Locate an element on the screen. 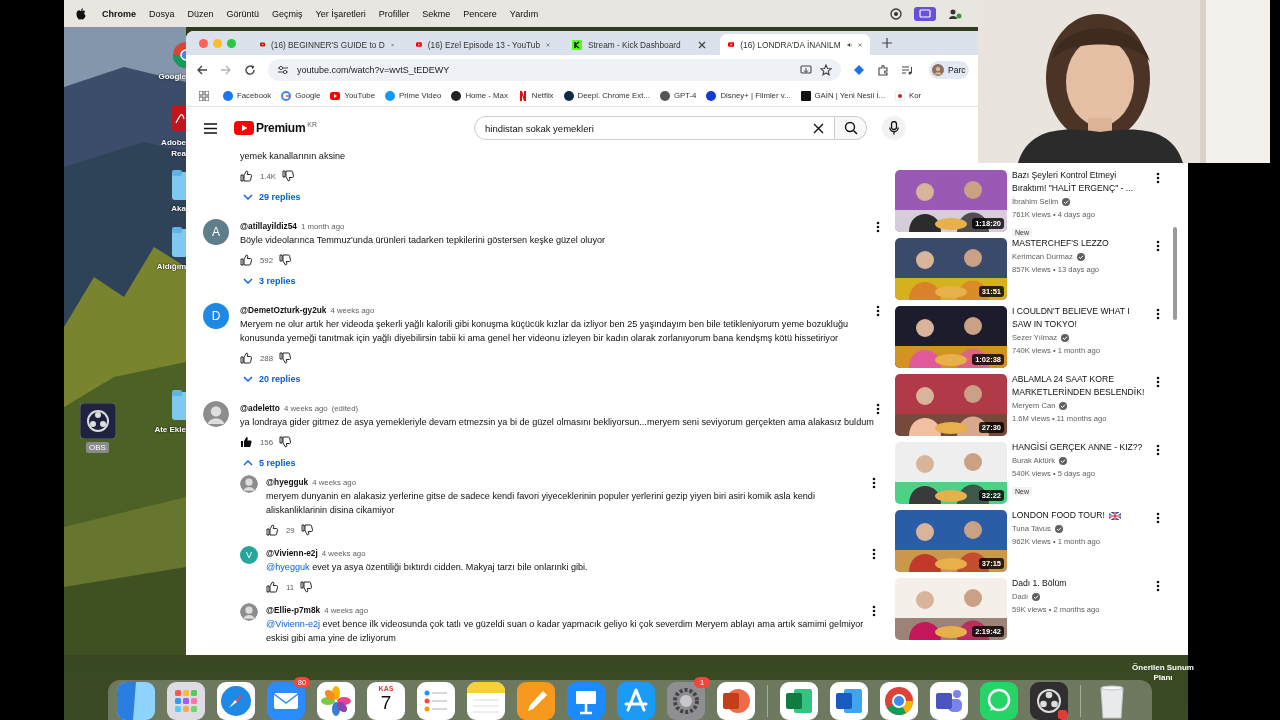  comment-author: @Vivienn-e2j is located at coordinates (292, 553).